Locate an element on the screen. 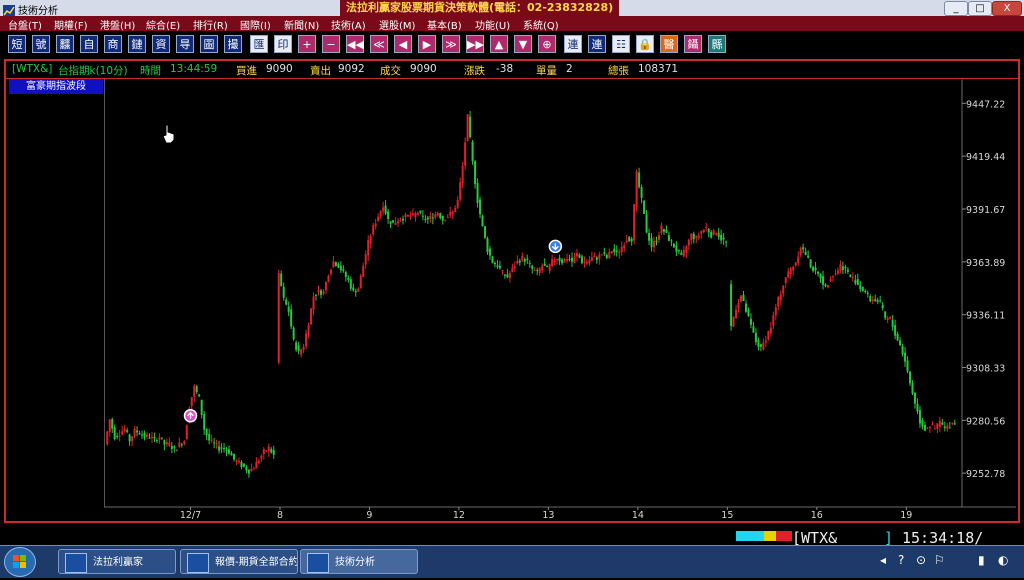  tray-clock-icon: ⊙ is located at coordinates (921, 560).